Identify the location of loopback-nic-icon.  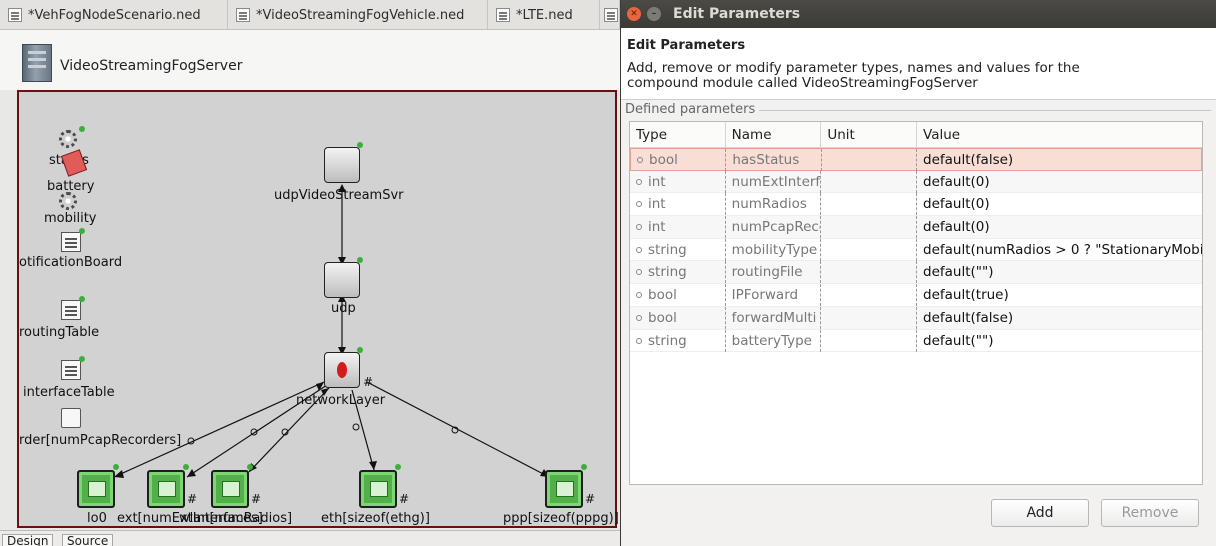
(96, 489).